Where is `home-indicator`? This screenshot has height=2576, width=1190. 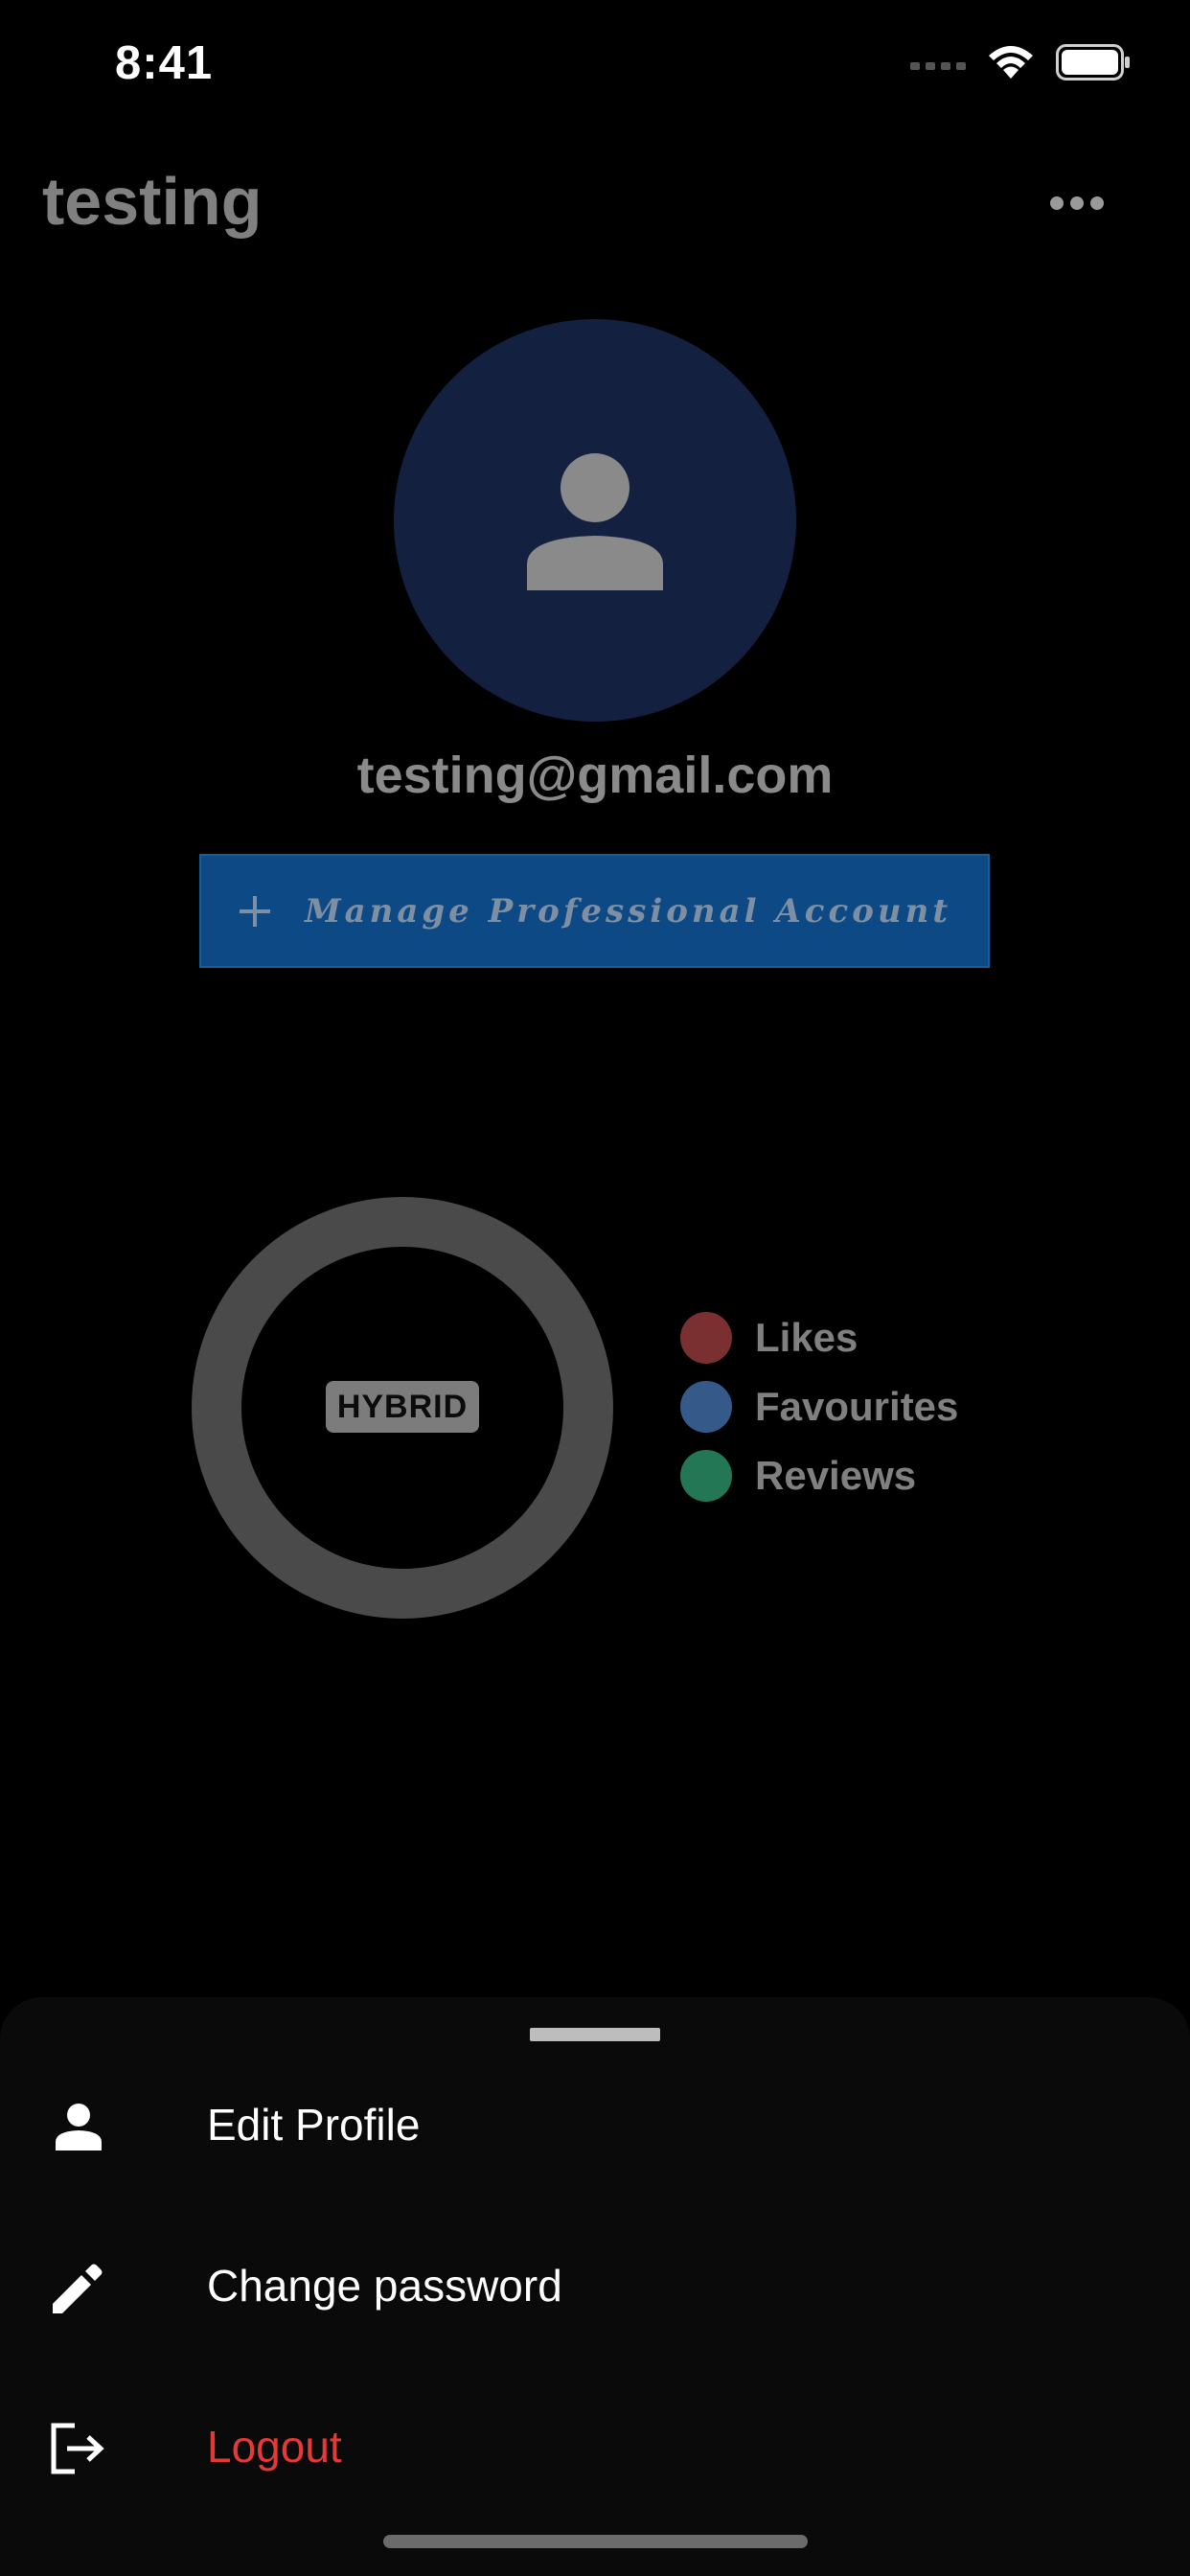 home-indicator is located at coordinates (595, 2541).